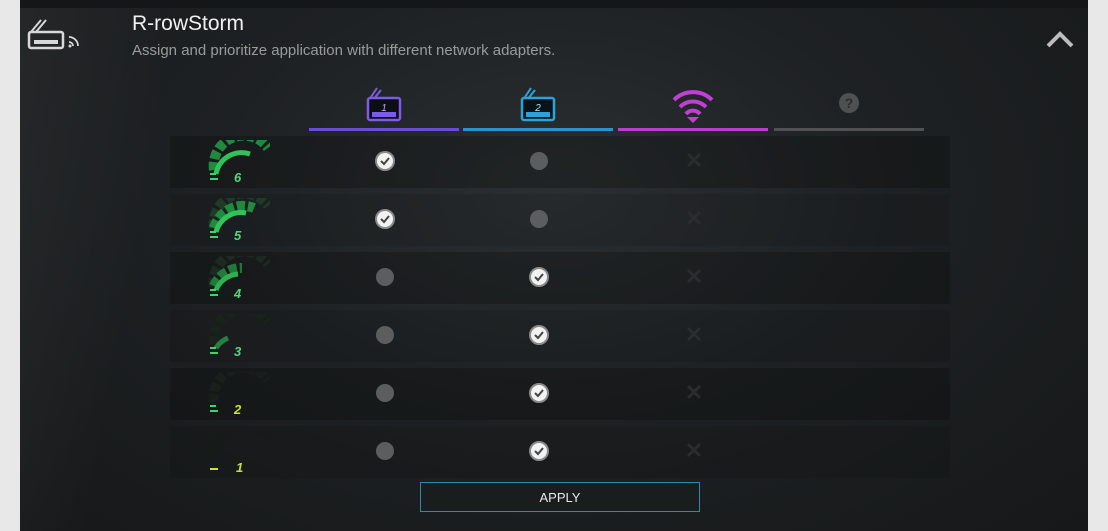  I want to click on table-row: 4 ✕, so click(560, 278).